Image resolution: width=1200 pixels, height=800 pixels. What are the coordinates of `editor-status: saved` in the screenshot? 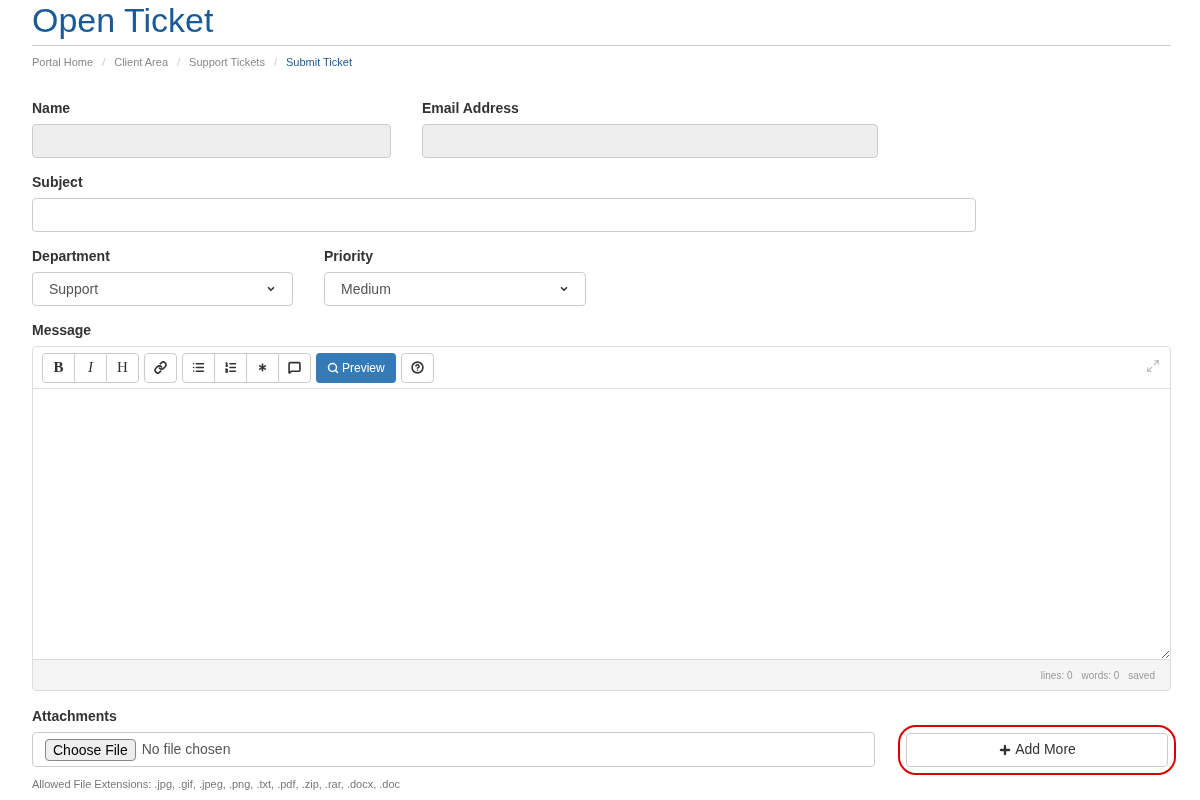 It's located at (1141, 675).